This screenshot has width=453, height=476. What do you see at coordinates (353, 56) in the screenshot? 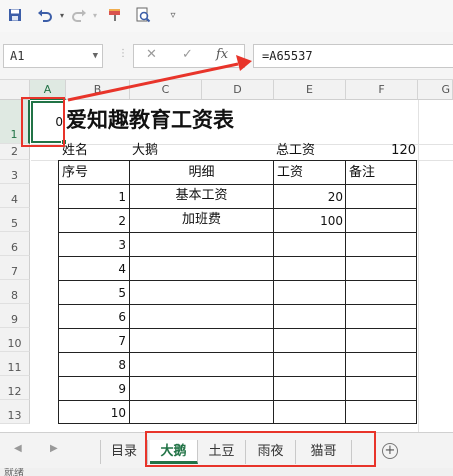
I see `formula-input: =A65537` at bounding box center [353, 56].